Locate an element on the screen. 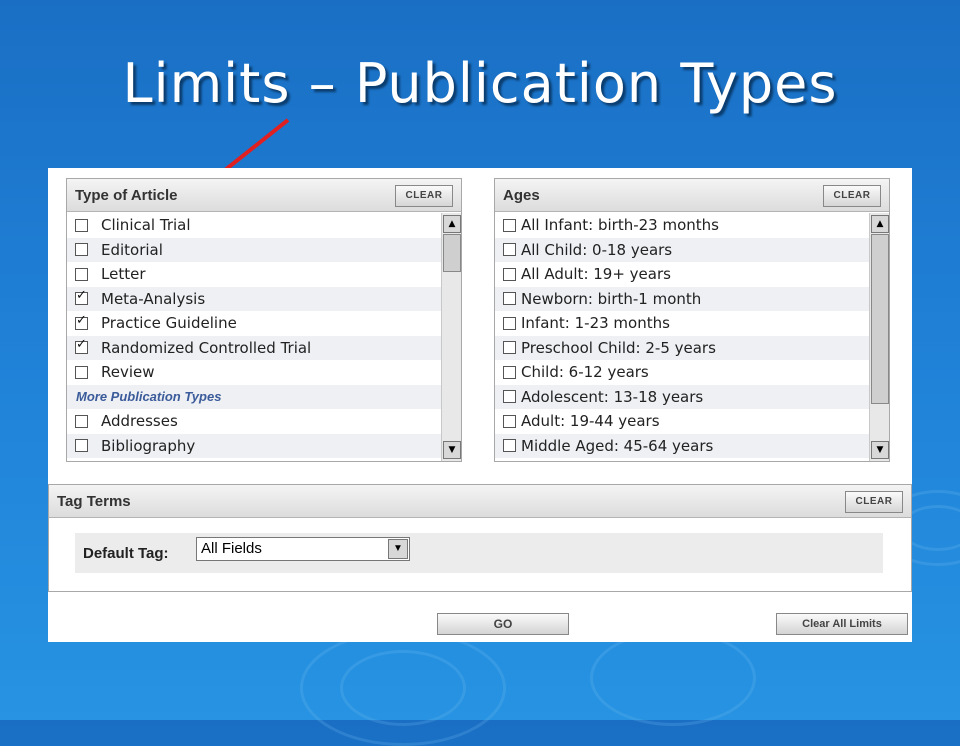  list-item-label: Practice Guideline is located at coordinates (169, 323).